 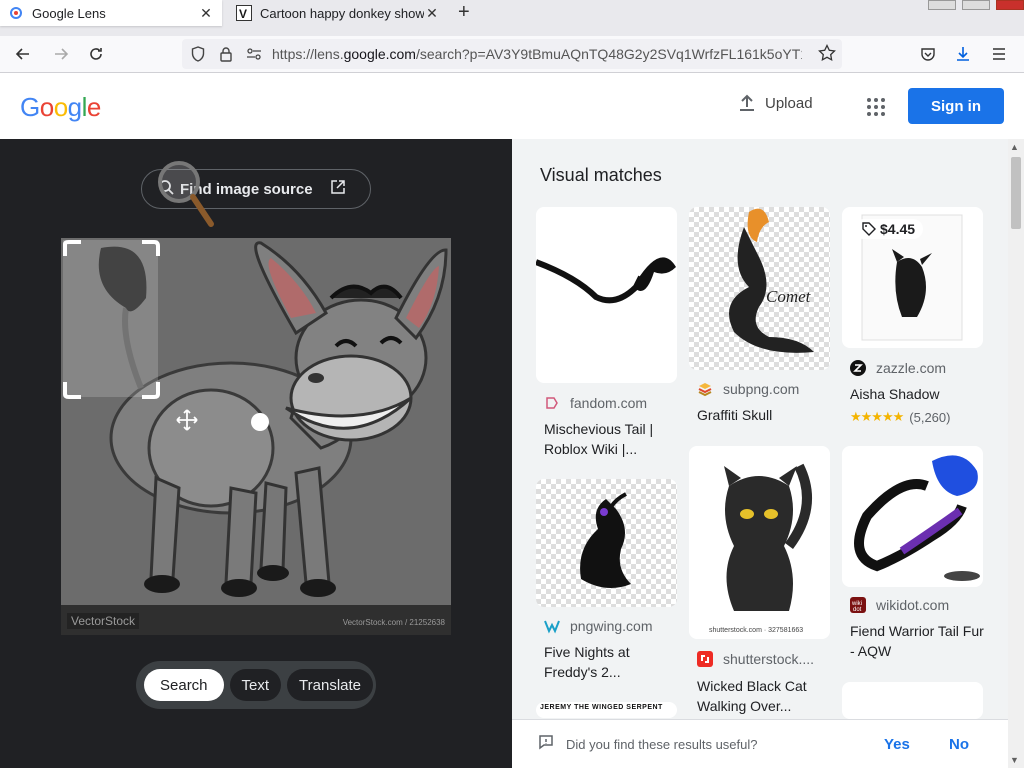 I want to click on feedback-icon, so click(x=546, y=744).